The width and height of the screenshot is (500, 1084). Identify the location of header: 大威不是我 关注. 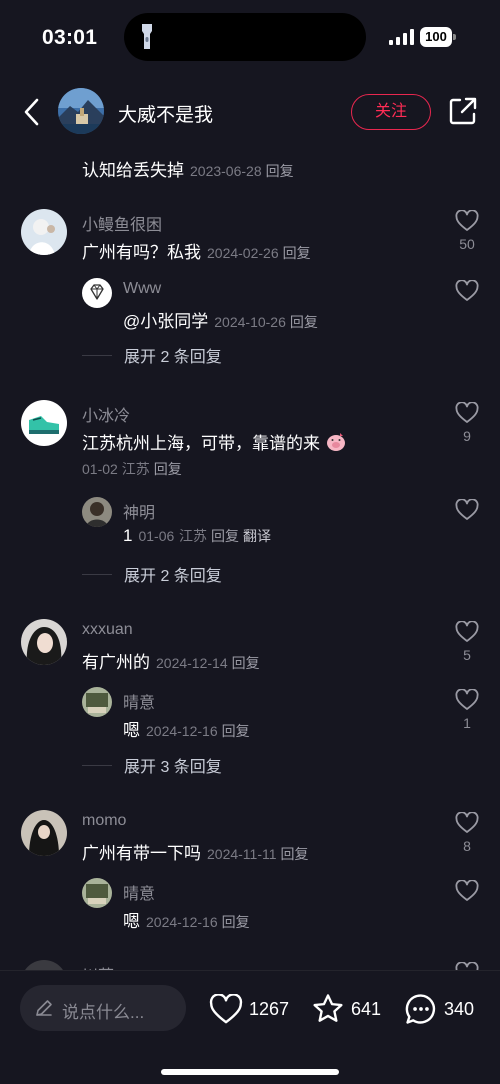
(250, 112).